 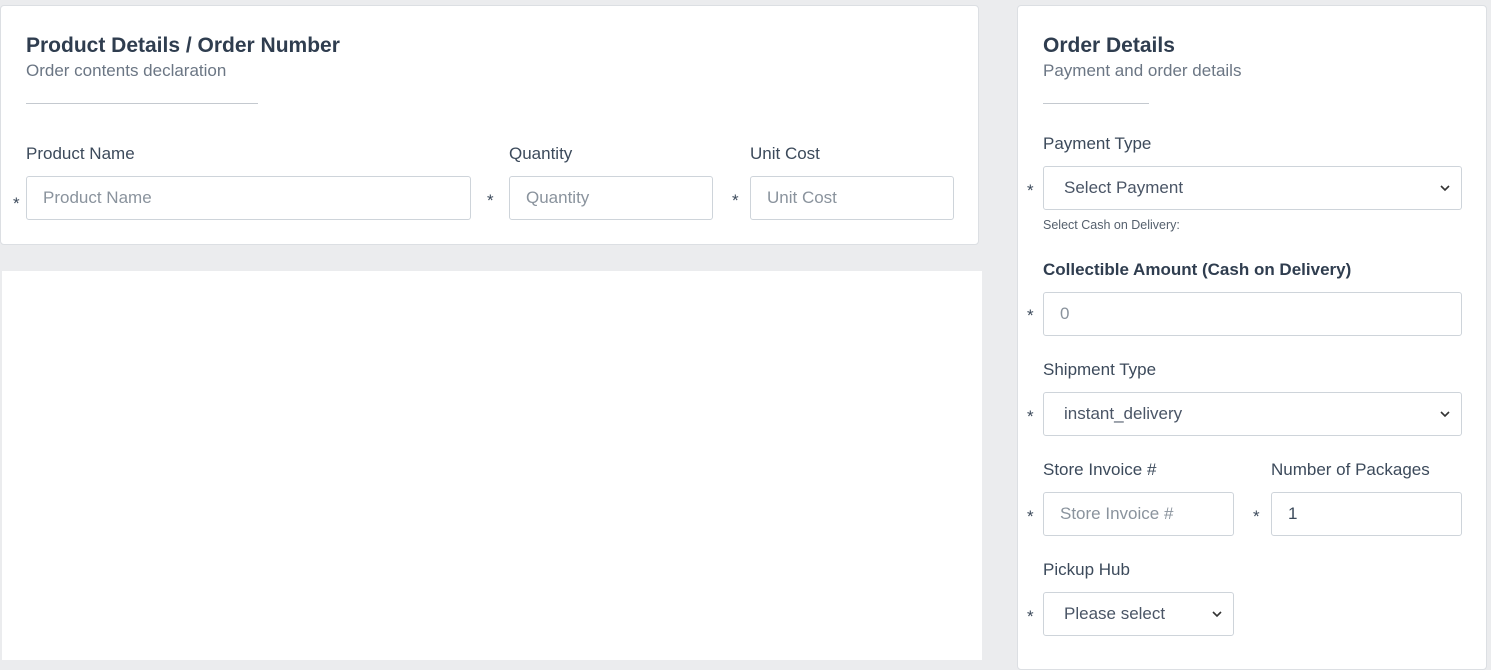 What do you see at coordinates (1030, 416) in the screenshot?
I see `shipment-type-required-mark: *` at bounding box center [1030, 416].